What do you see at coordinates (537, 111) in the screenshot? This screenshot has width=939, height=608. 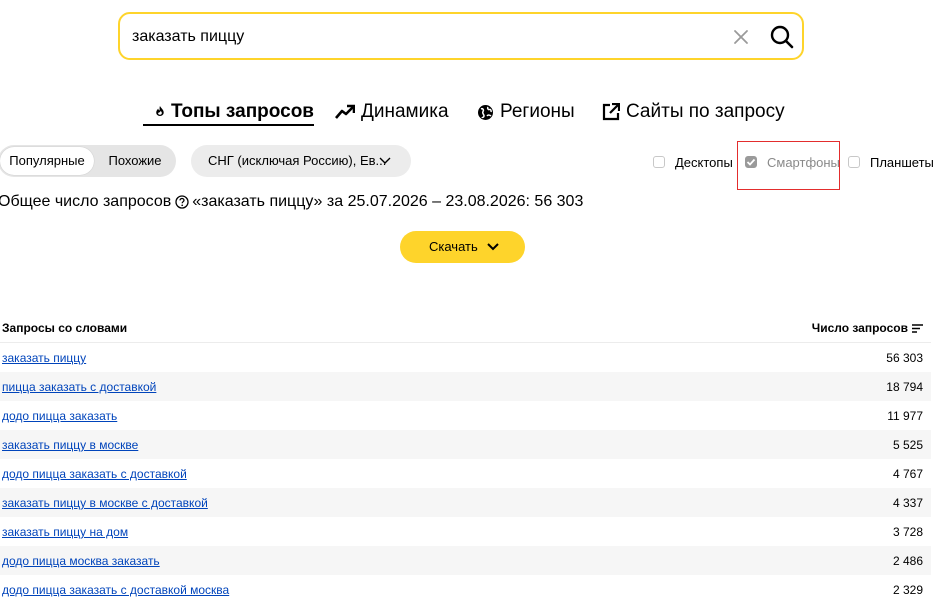 I see `tab-label: Регионы` at bounding box center [537, 111].